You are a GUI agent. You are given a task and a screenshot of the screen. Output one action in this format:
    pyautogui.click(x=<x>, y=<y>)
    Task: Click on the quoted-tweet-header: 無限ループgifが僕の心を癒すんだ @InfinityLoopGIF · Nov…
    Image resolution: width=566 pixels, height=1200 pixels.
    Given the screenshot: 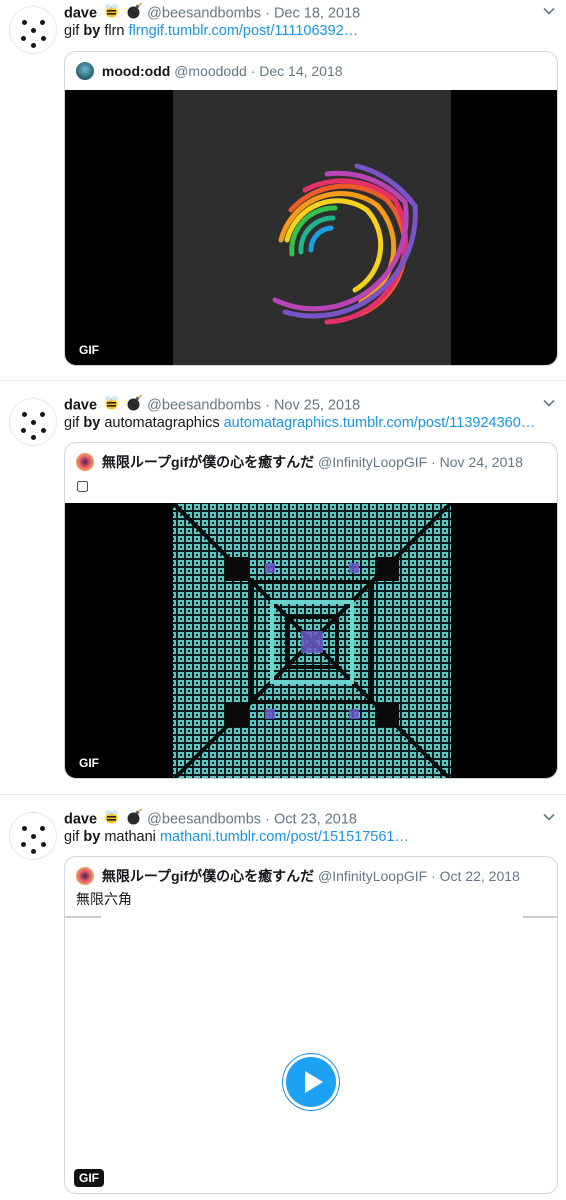 What is the action you would take?
    pyautogui.click(x=299, y=462)
    